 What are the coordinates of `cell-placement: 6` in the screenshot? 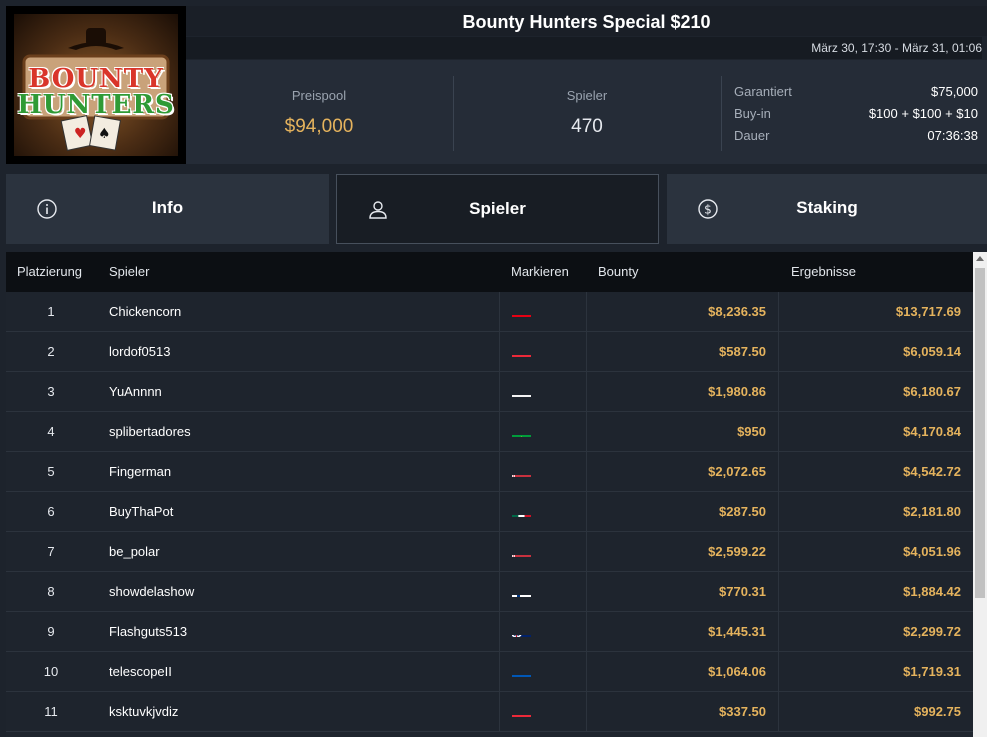 It's located at (51, 511).